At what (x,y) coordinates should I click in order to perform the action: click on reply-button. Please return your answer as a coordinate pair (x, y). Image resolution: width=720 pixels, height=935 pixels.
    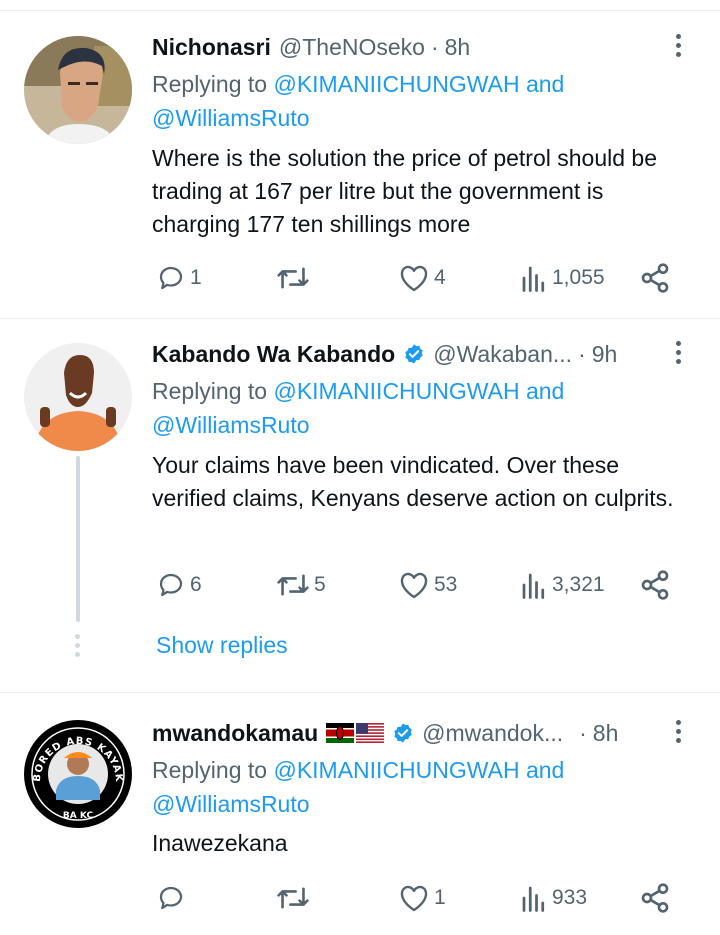
    Looking at the image, I should click on (173, 898).